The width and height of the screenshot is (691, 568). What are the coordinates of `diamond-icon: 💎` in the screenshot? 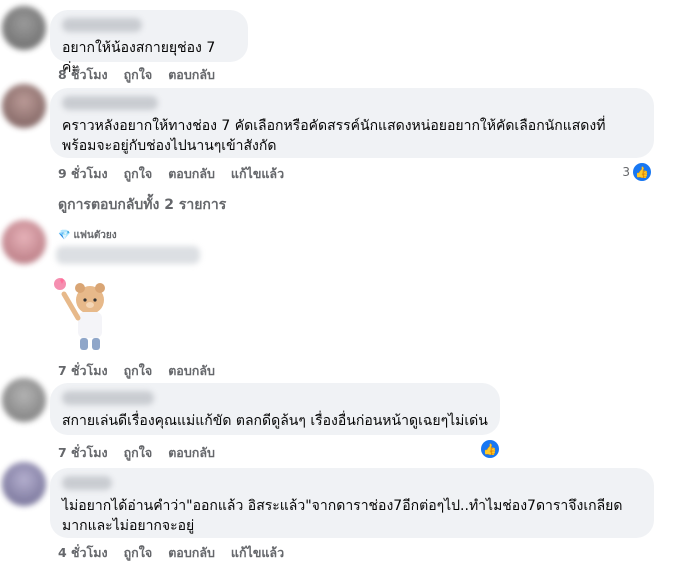 It's located at (64, 235).